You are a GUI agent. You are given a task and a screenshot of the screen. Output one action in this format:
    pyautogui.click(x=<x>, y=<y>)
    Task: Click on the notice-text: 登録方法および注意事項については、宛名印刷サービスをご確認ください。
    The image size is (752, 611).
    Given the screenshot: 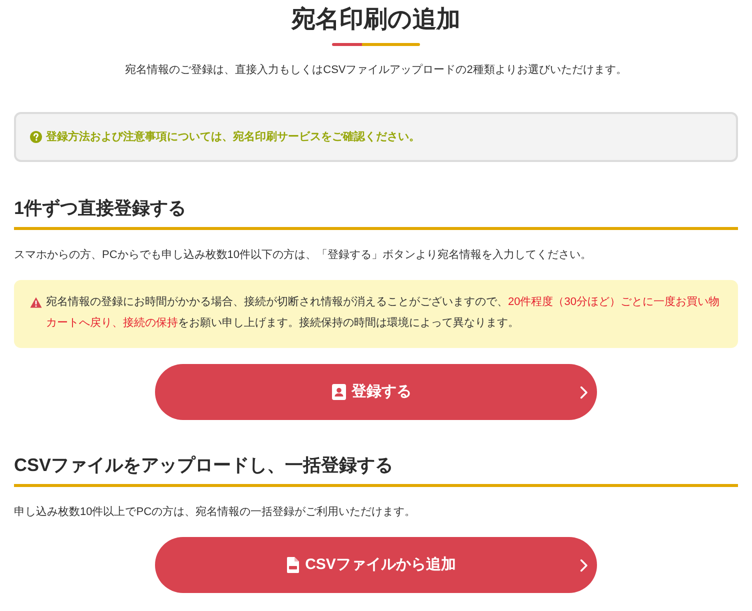 What is the action you would take?
    pyautogui.click(x=233, y=137)
    